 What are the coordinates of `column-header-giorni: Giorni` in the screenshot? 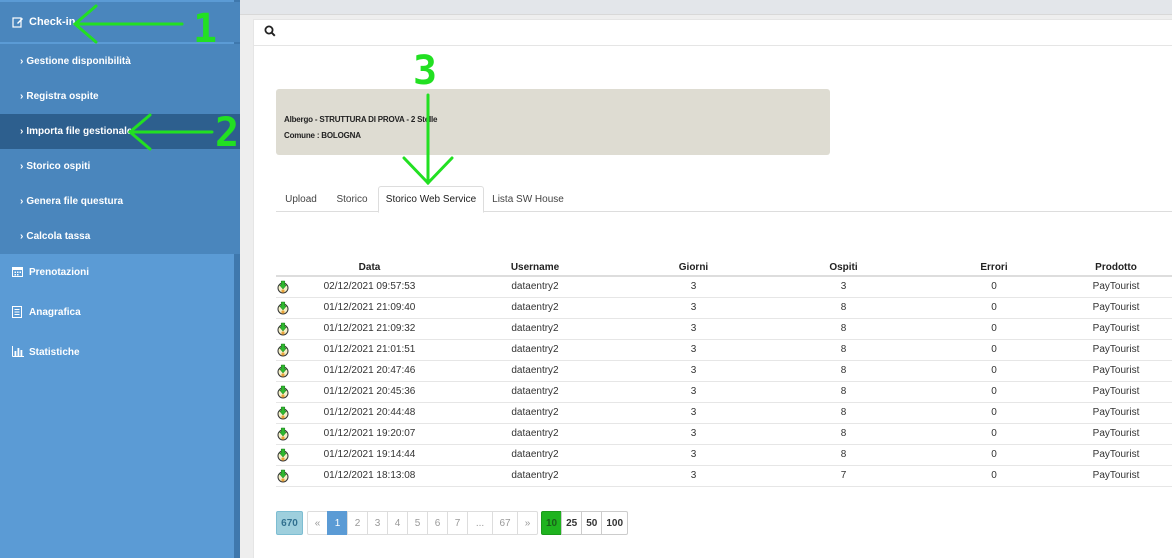 It's located at (693, 268).